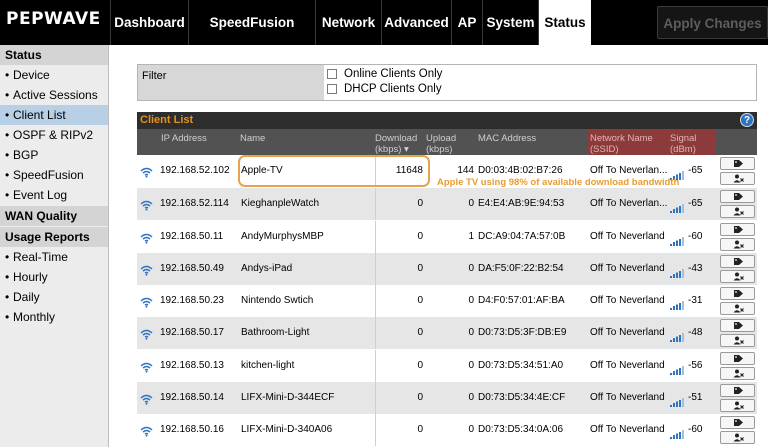 The image size is (768, 447). I want to click on sidebar-item-label: Device, so click(31, 75).